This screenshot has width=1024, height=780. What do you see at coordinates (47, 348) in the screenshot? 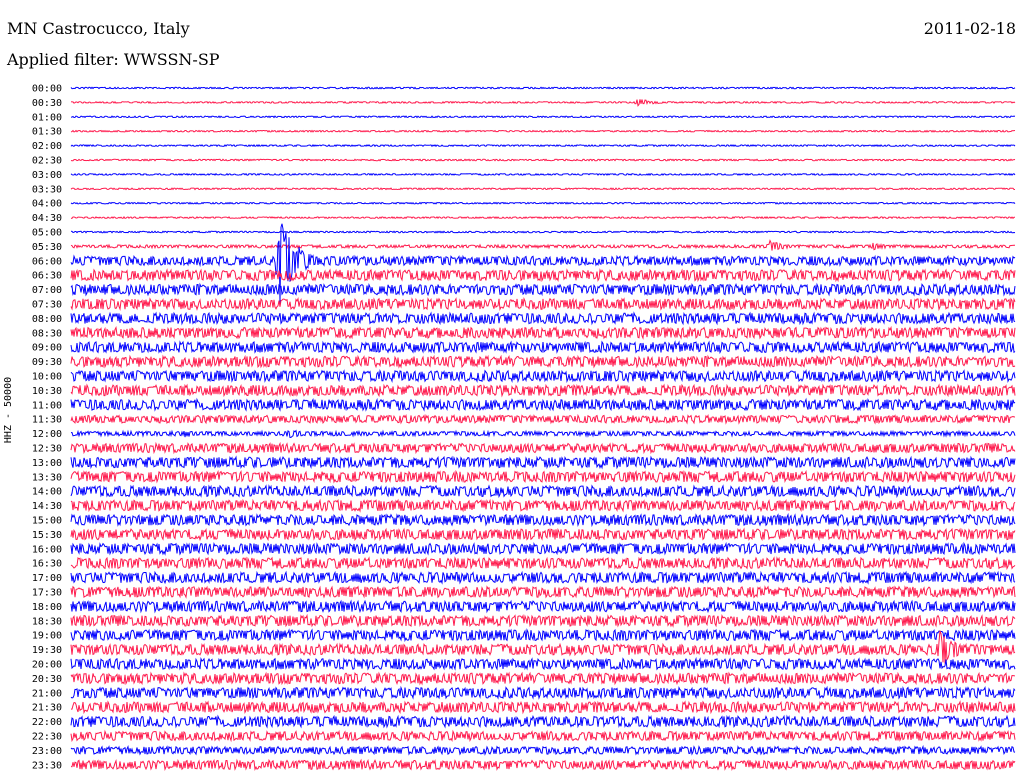
I see `time-tick-label: 09:00` at bounding box center [47, 348].